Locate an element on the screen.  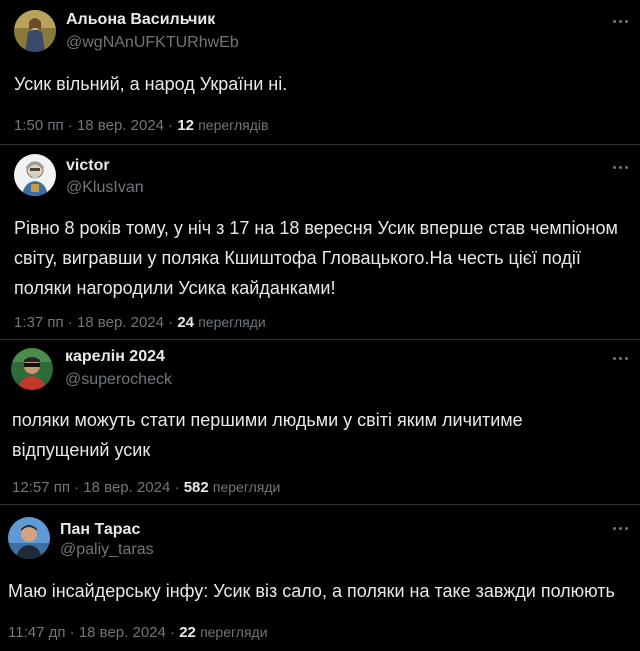
author-name: карелін 2024 is located at coordinates (115, 357).